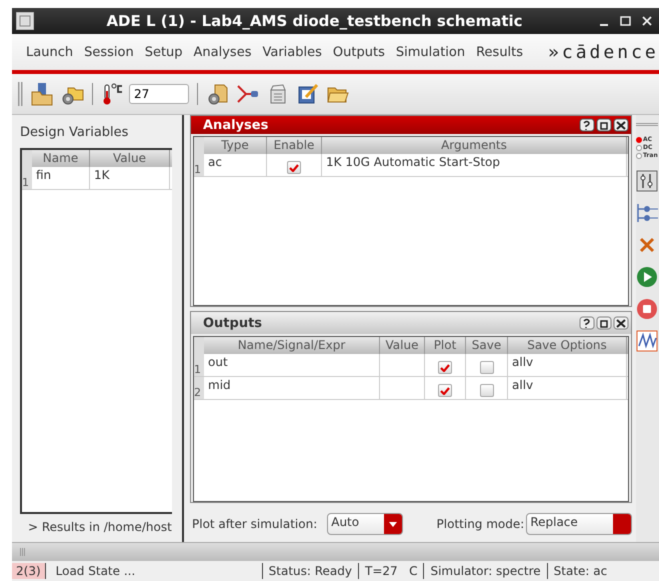 Image resolution: width=659 pixels, height=581 pixels. I want to click on waveform-icon, so click(647, 341).